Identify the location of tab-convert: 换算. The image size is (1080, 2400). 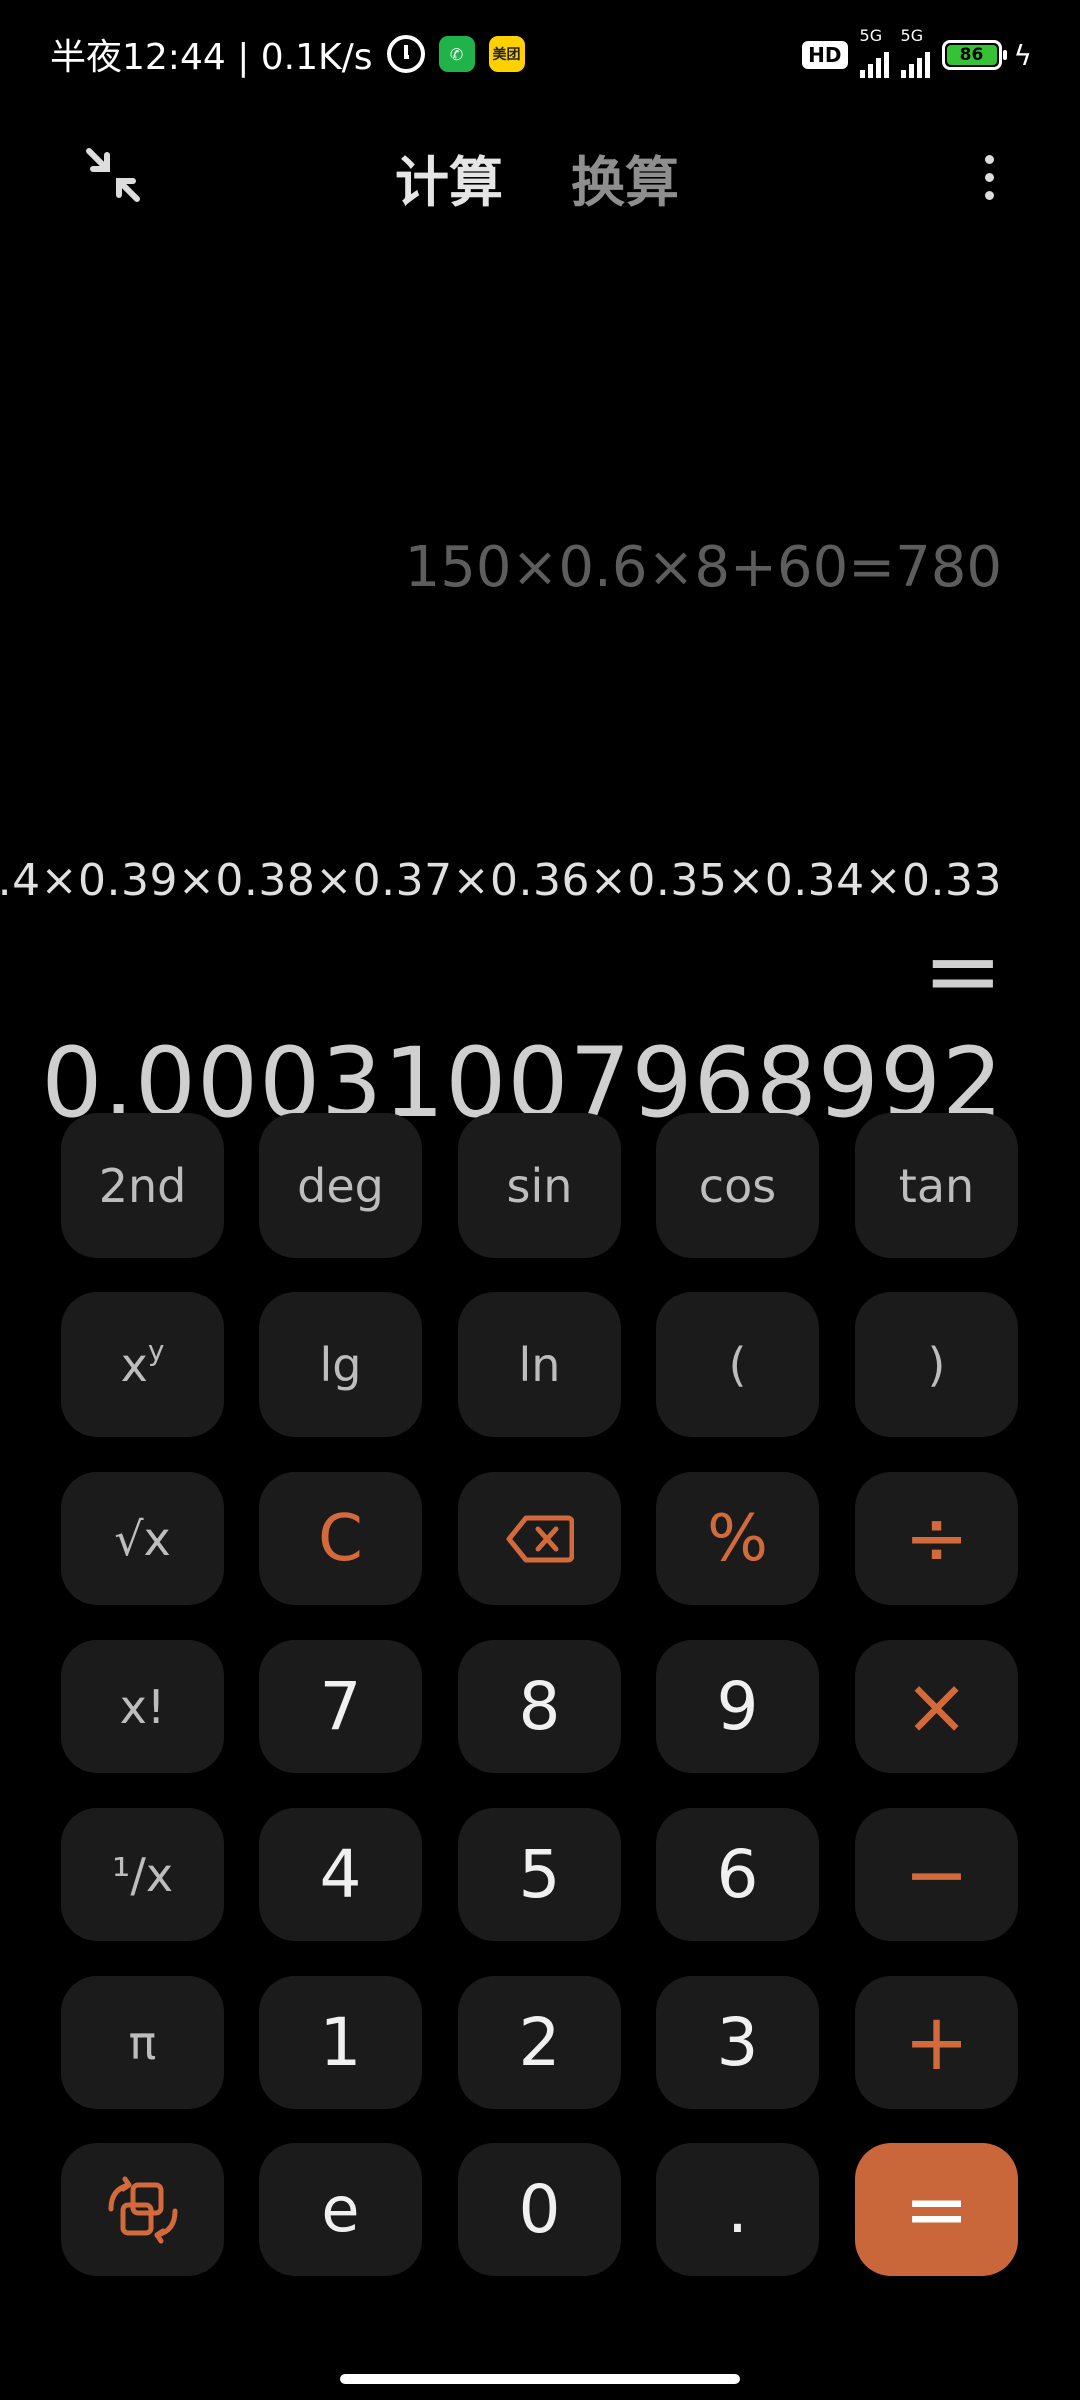
(625, 177).